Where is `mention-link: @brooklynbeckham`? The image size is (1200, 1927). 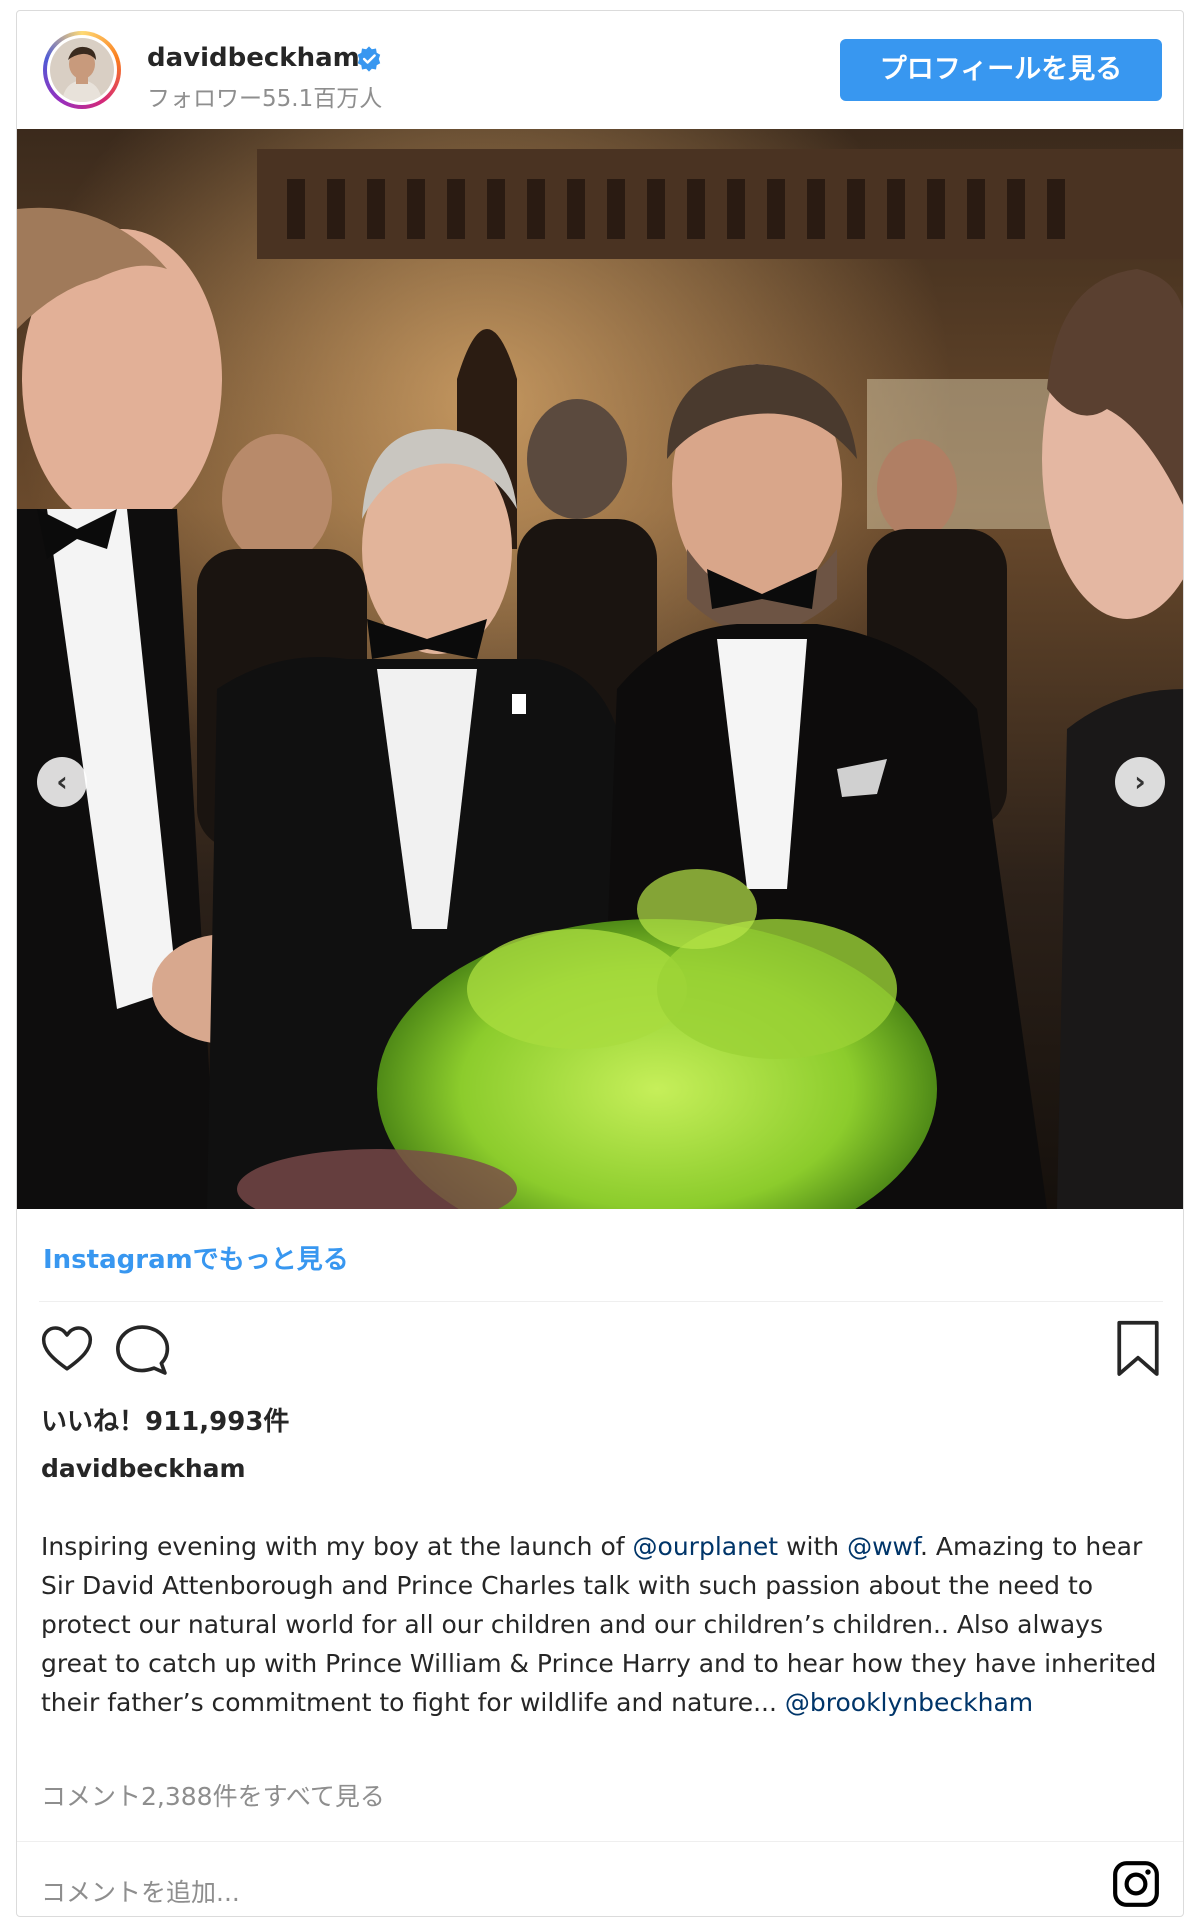
mention-link: @brooklynbeckham is located at coordinates (909, 1702).